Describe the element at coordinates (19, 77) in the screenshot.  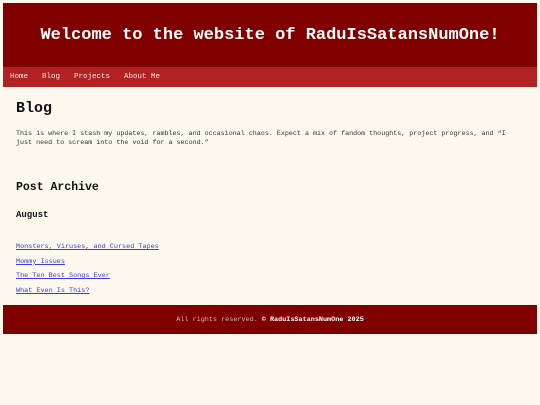
I see `nav-home: Home` at that location.